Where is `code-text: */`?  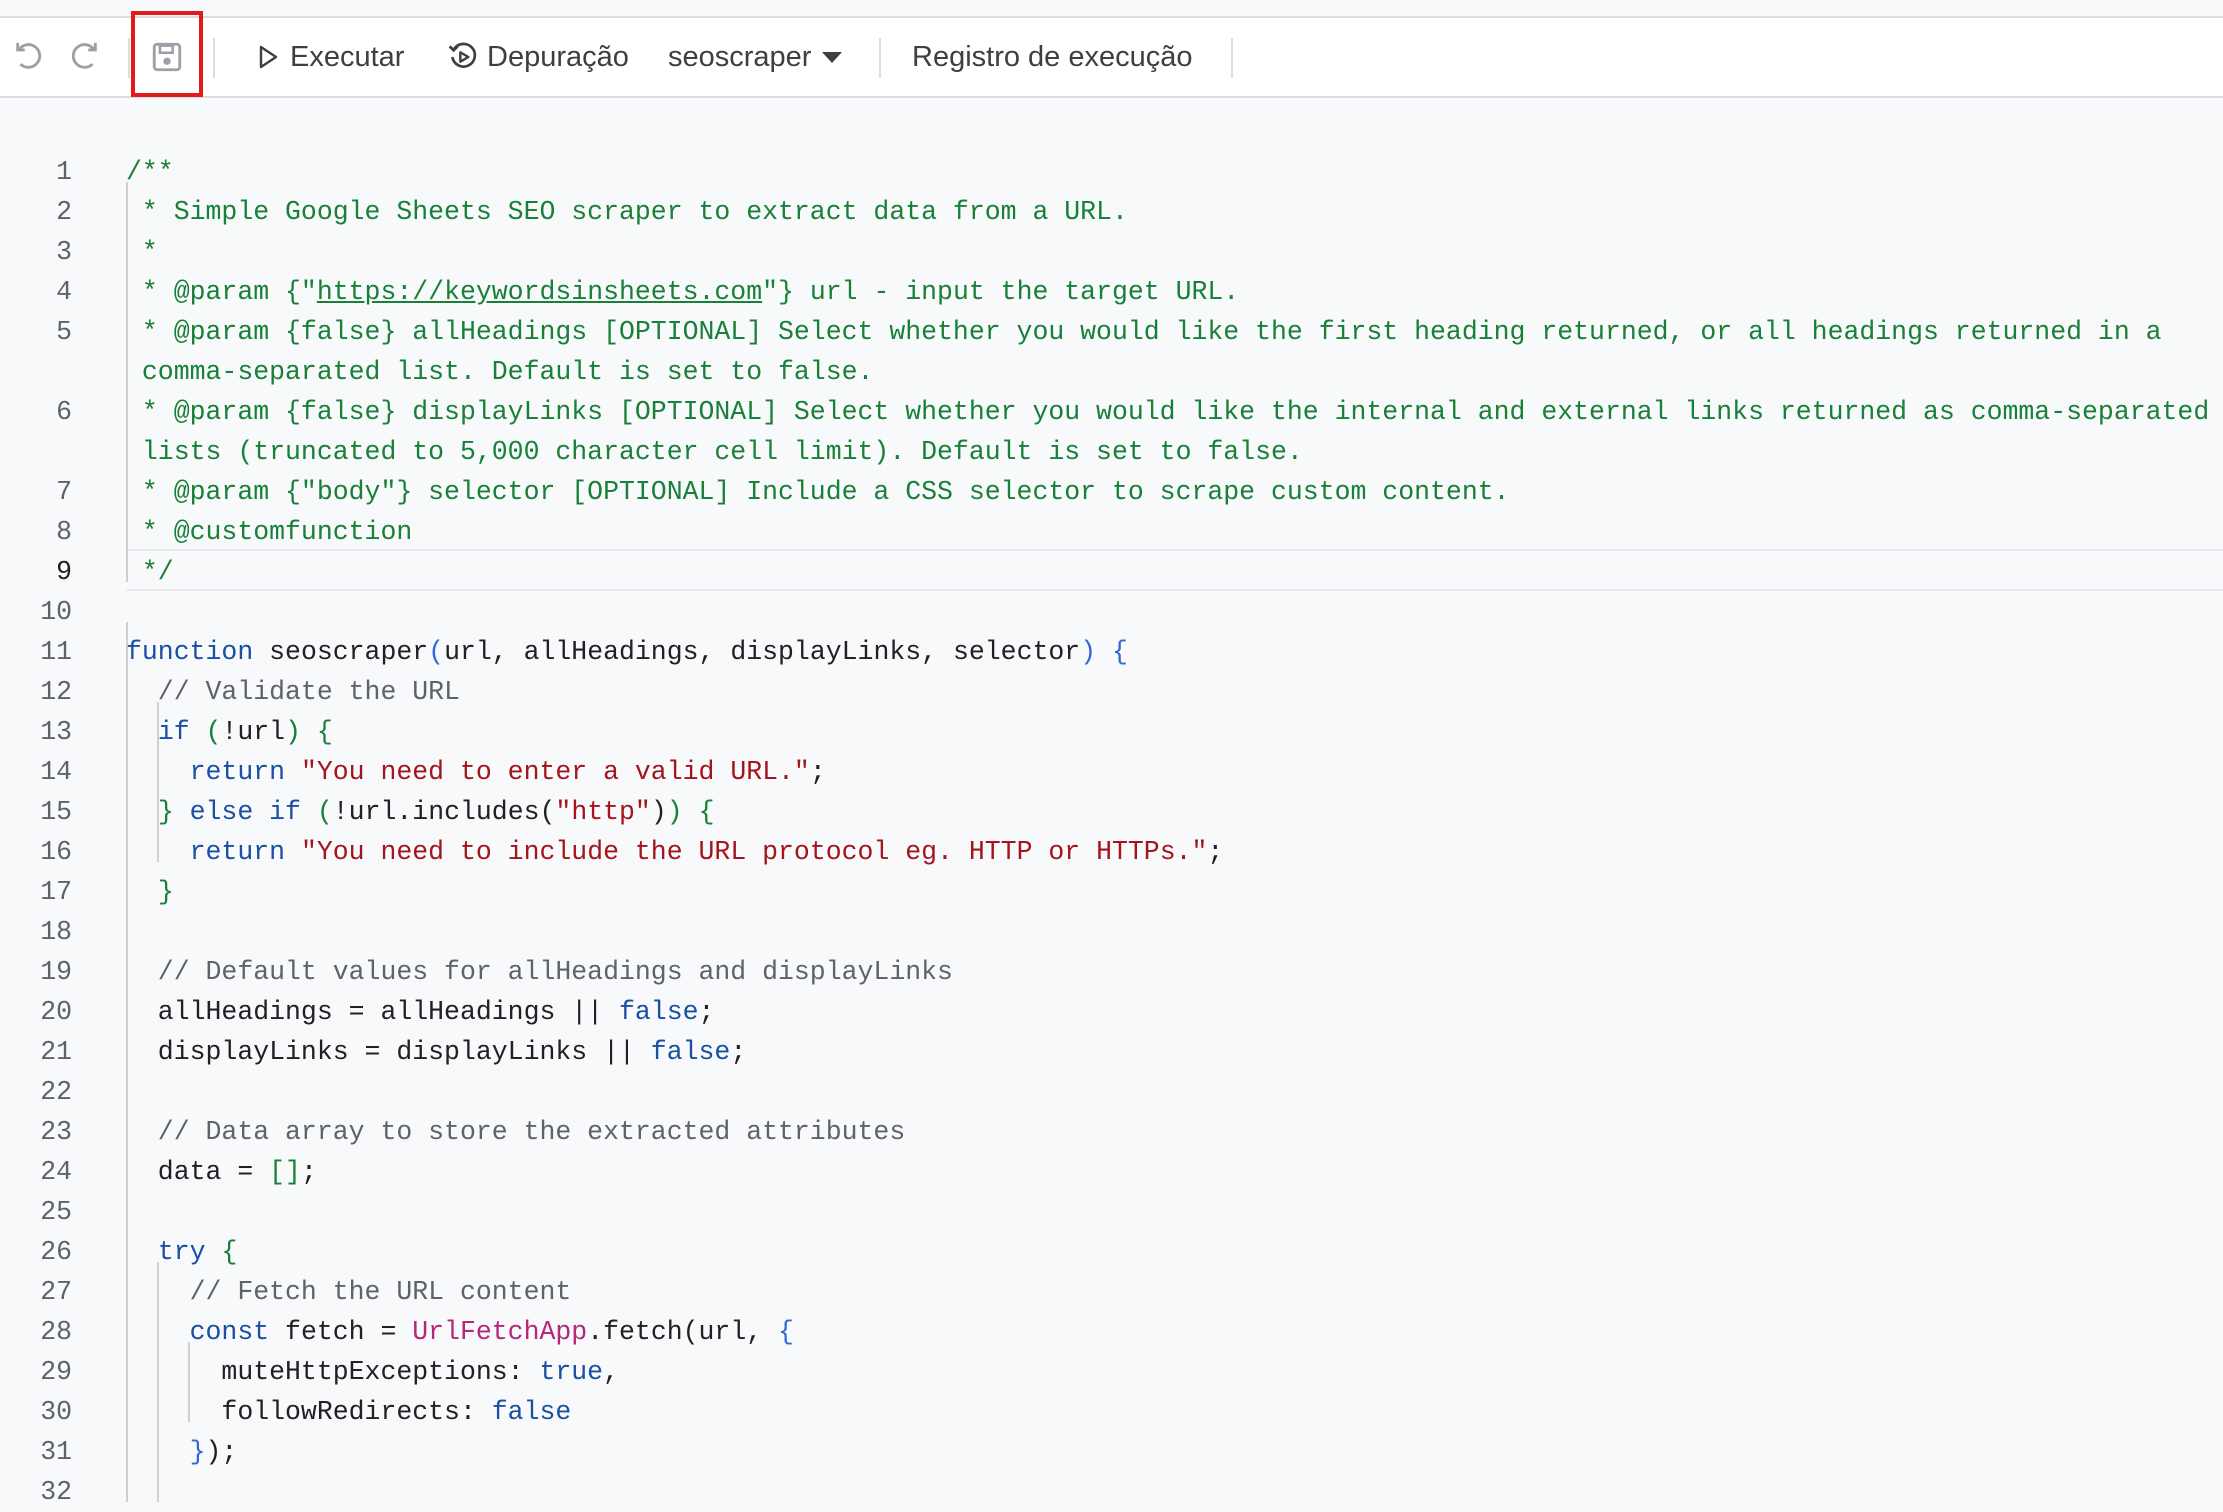 code-text: */ is located at coordinates (150, 572).